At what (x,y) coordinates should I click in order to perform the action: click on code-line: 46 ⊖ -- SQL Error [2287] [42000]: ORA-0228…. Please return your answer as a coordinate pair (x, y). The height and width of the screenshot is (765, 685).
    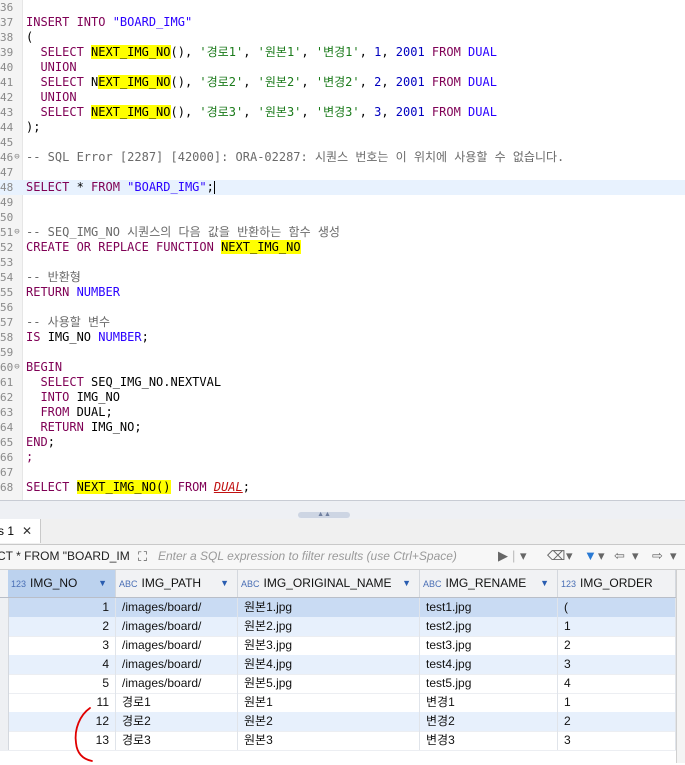
    Looking at the image, I should click on (342, 157).